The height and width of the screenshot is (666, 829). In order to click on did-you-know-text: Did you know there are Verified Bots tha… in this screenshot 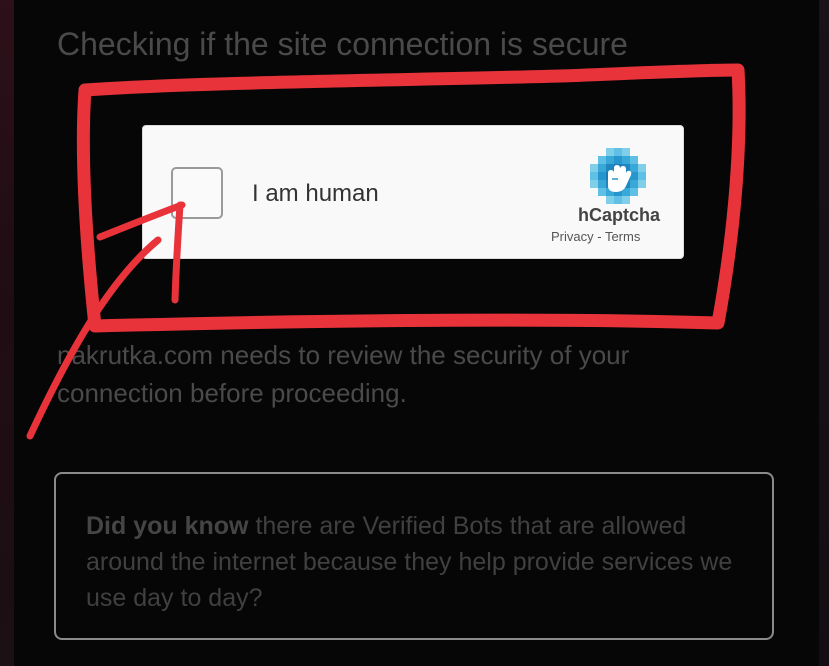, I will do `click(411, 562)`.